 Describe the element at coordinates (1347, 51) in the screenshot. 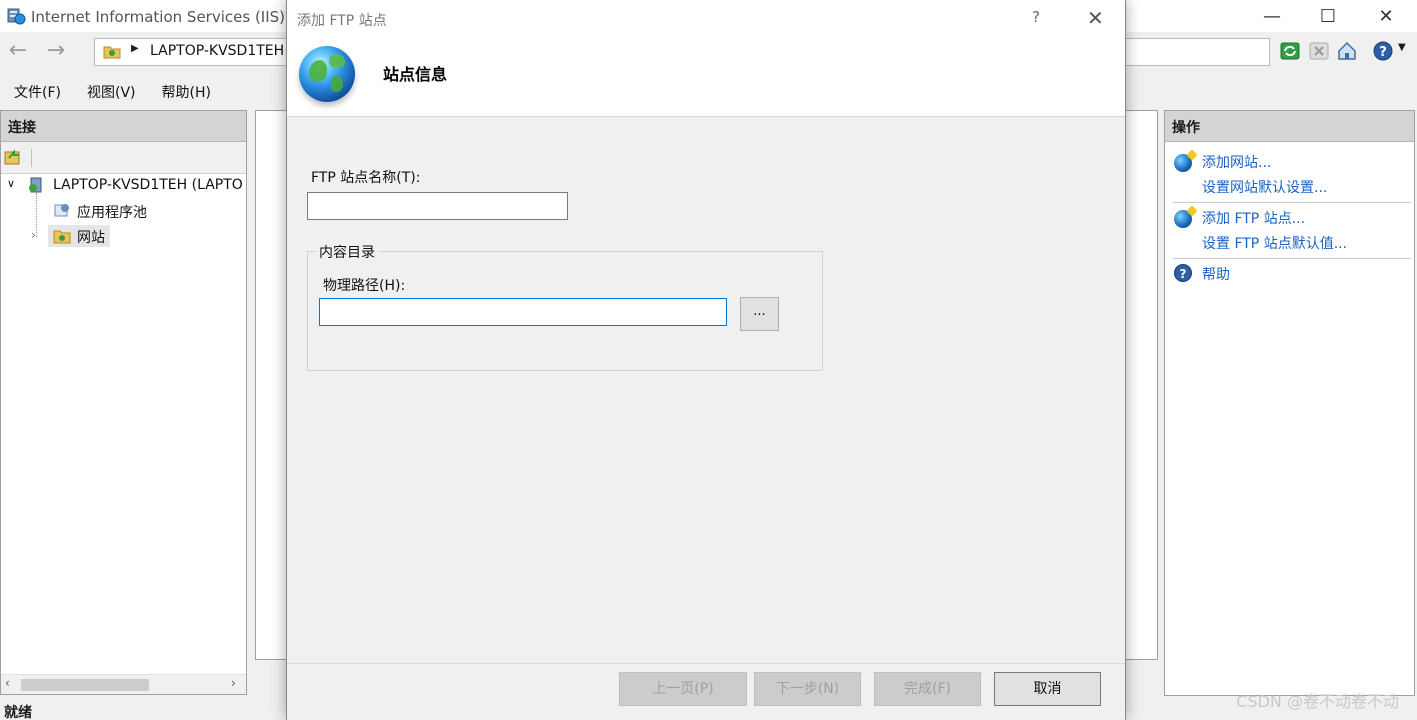

I see `home-icon` at that location.